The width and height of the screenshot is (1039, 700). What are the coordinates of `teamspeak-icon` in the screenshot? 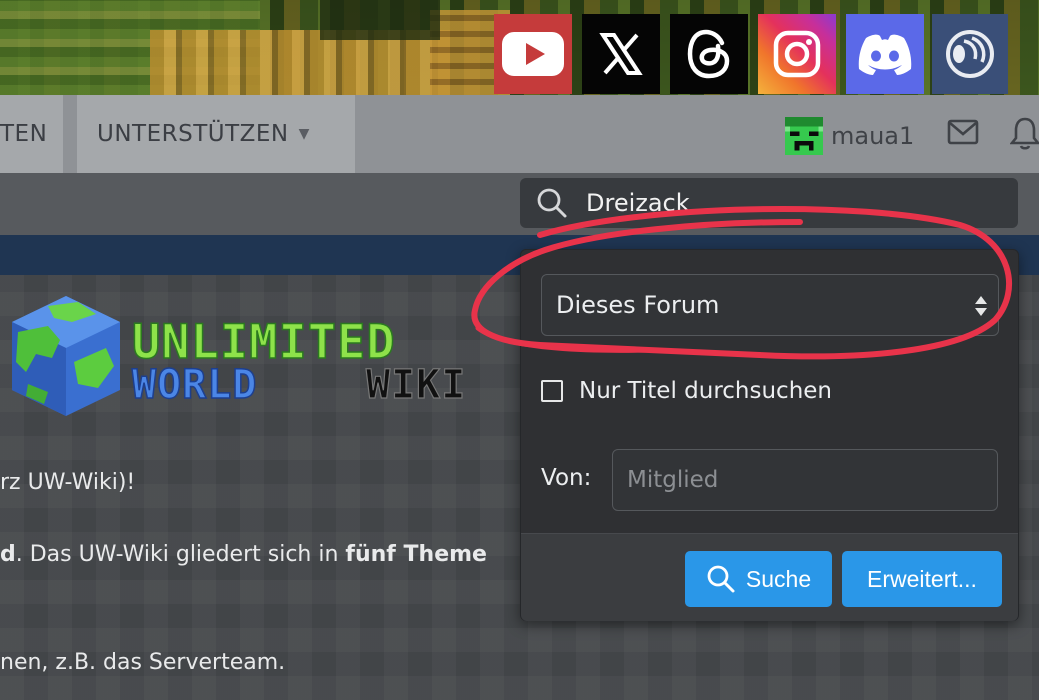 It's located at (970, 54).